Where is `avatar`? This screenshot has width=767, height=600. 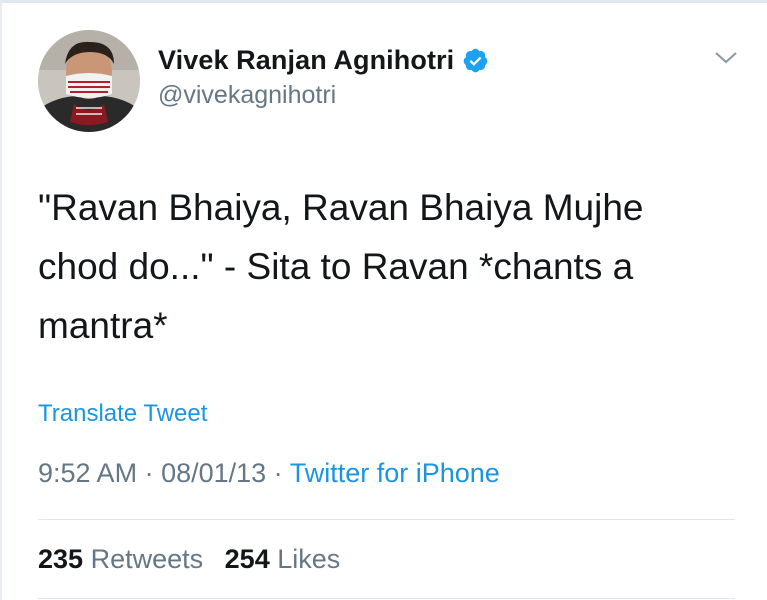 avatar is located at coordinates (89, 81).